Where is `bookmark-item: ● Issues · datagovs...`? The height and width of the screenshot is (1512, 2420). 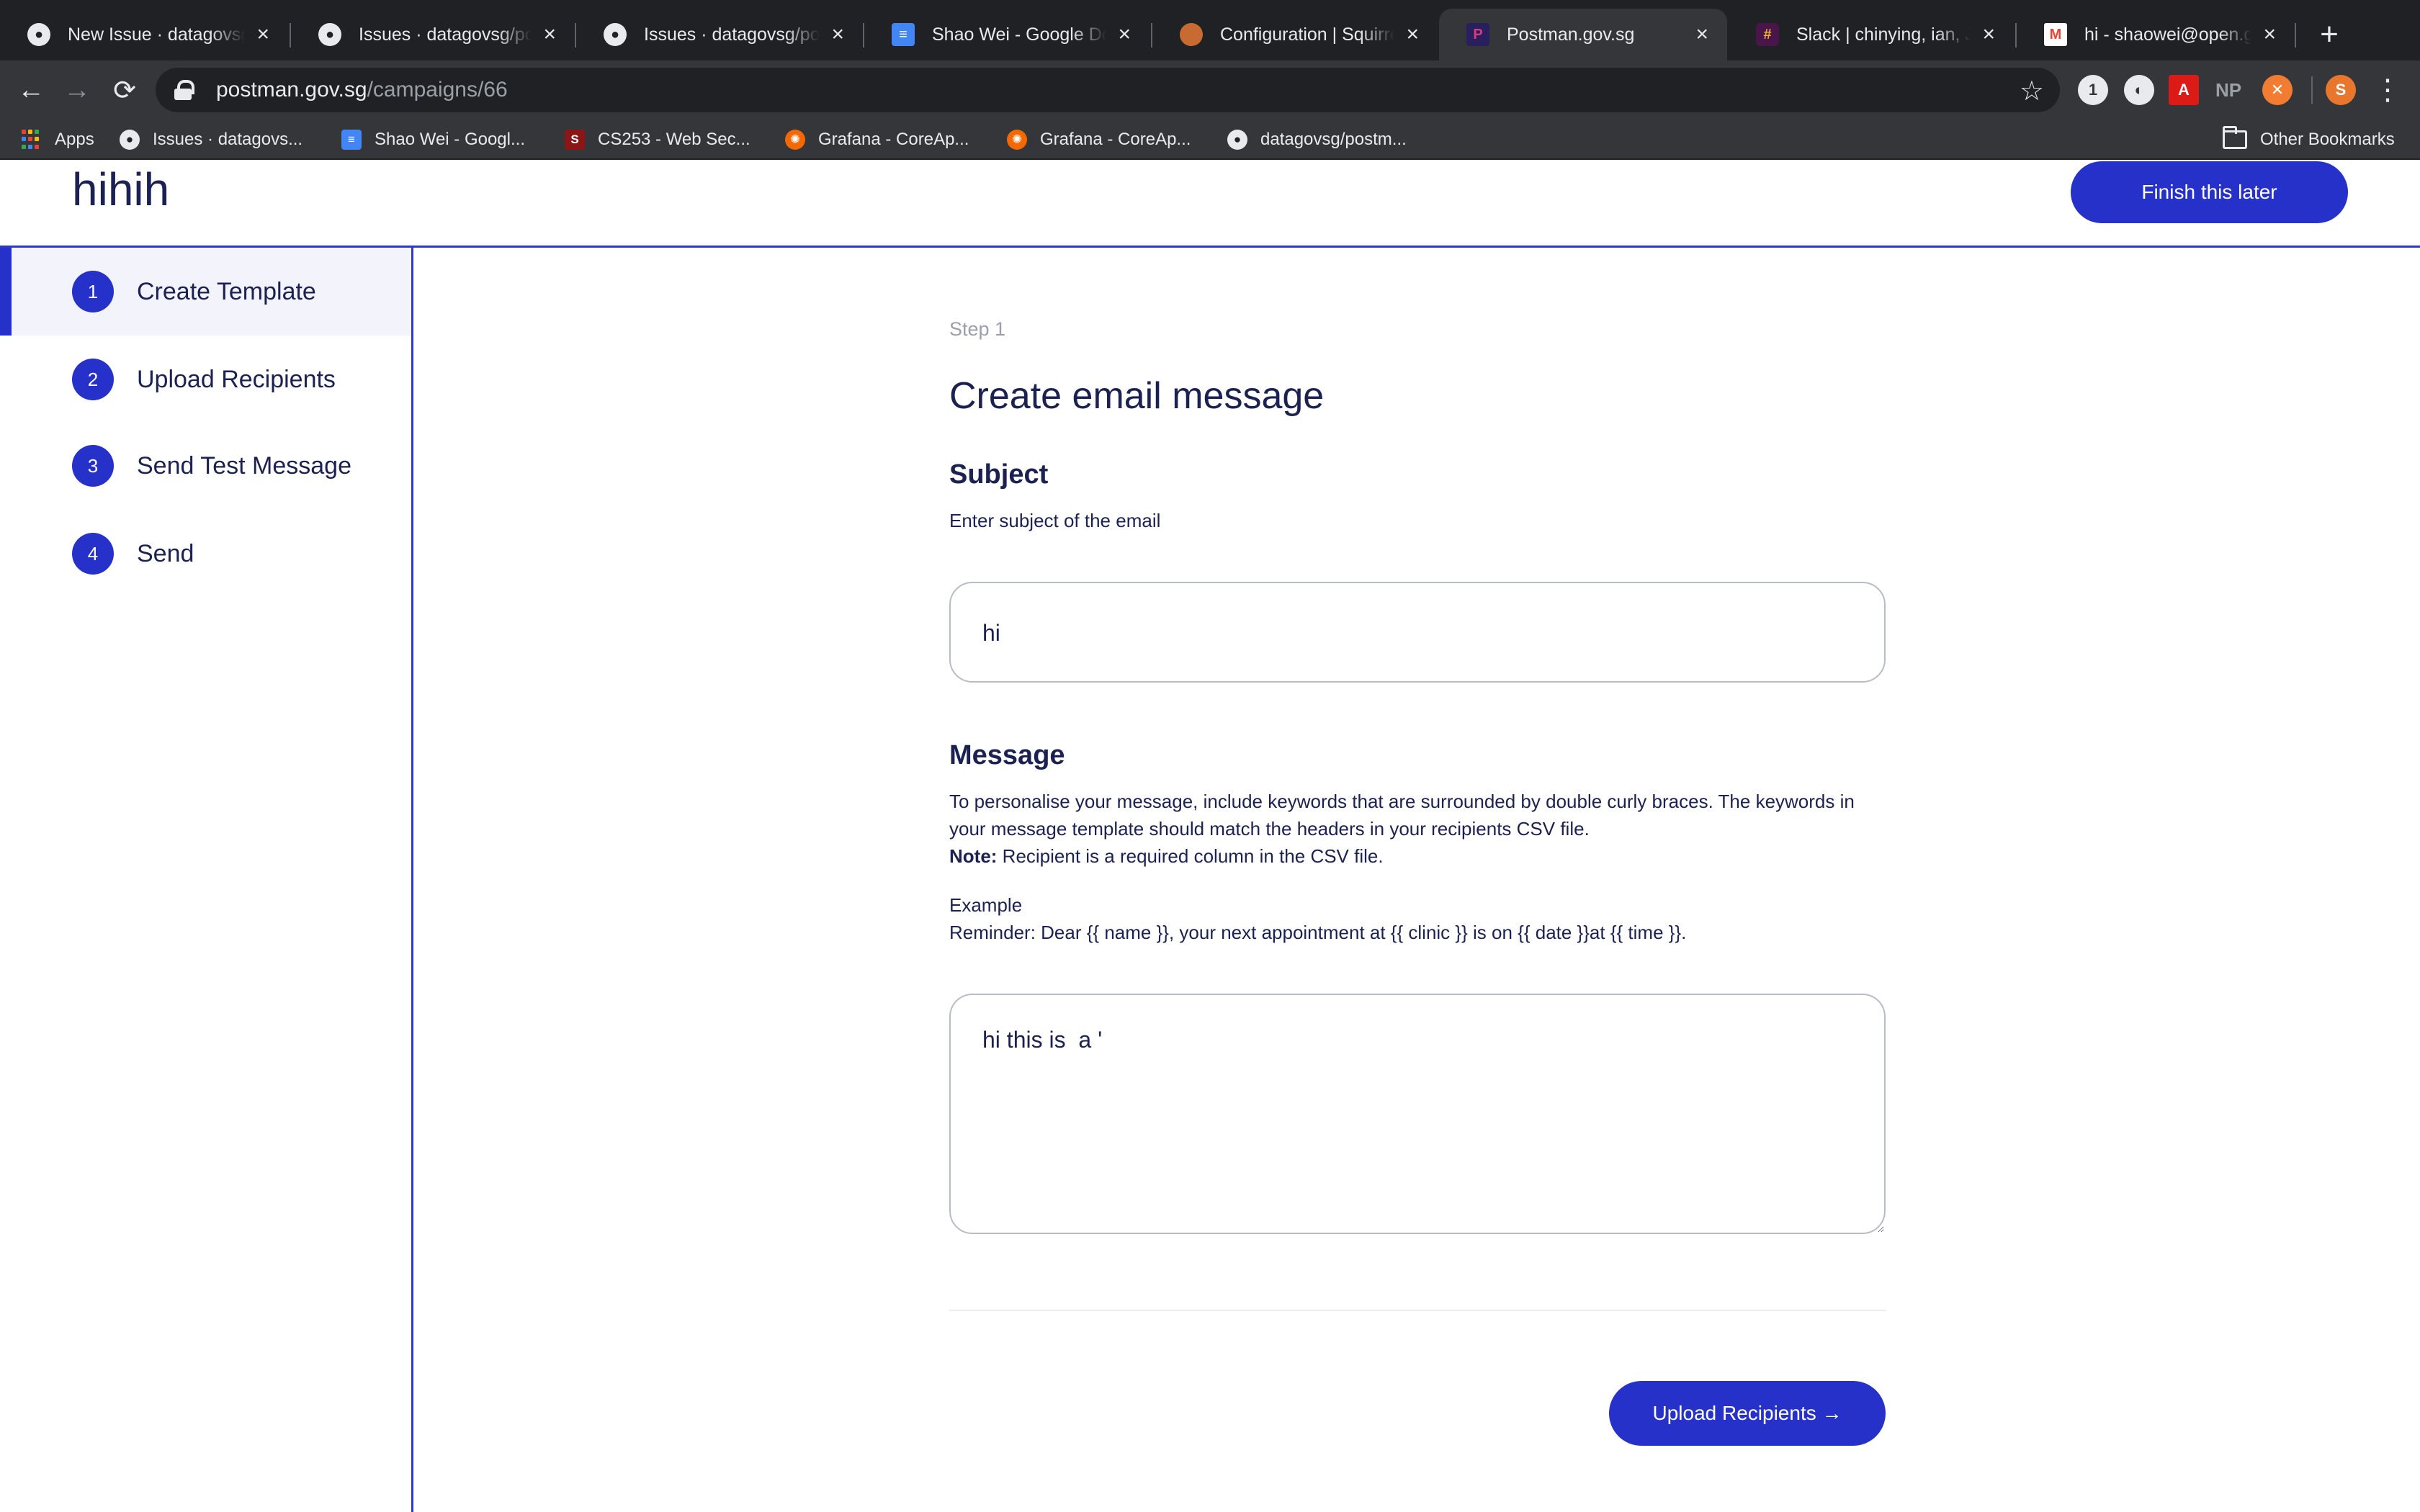
bookmark-item: ● Issues · datagovs... is located at coordinates (211, 140).